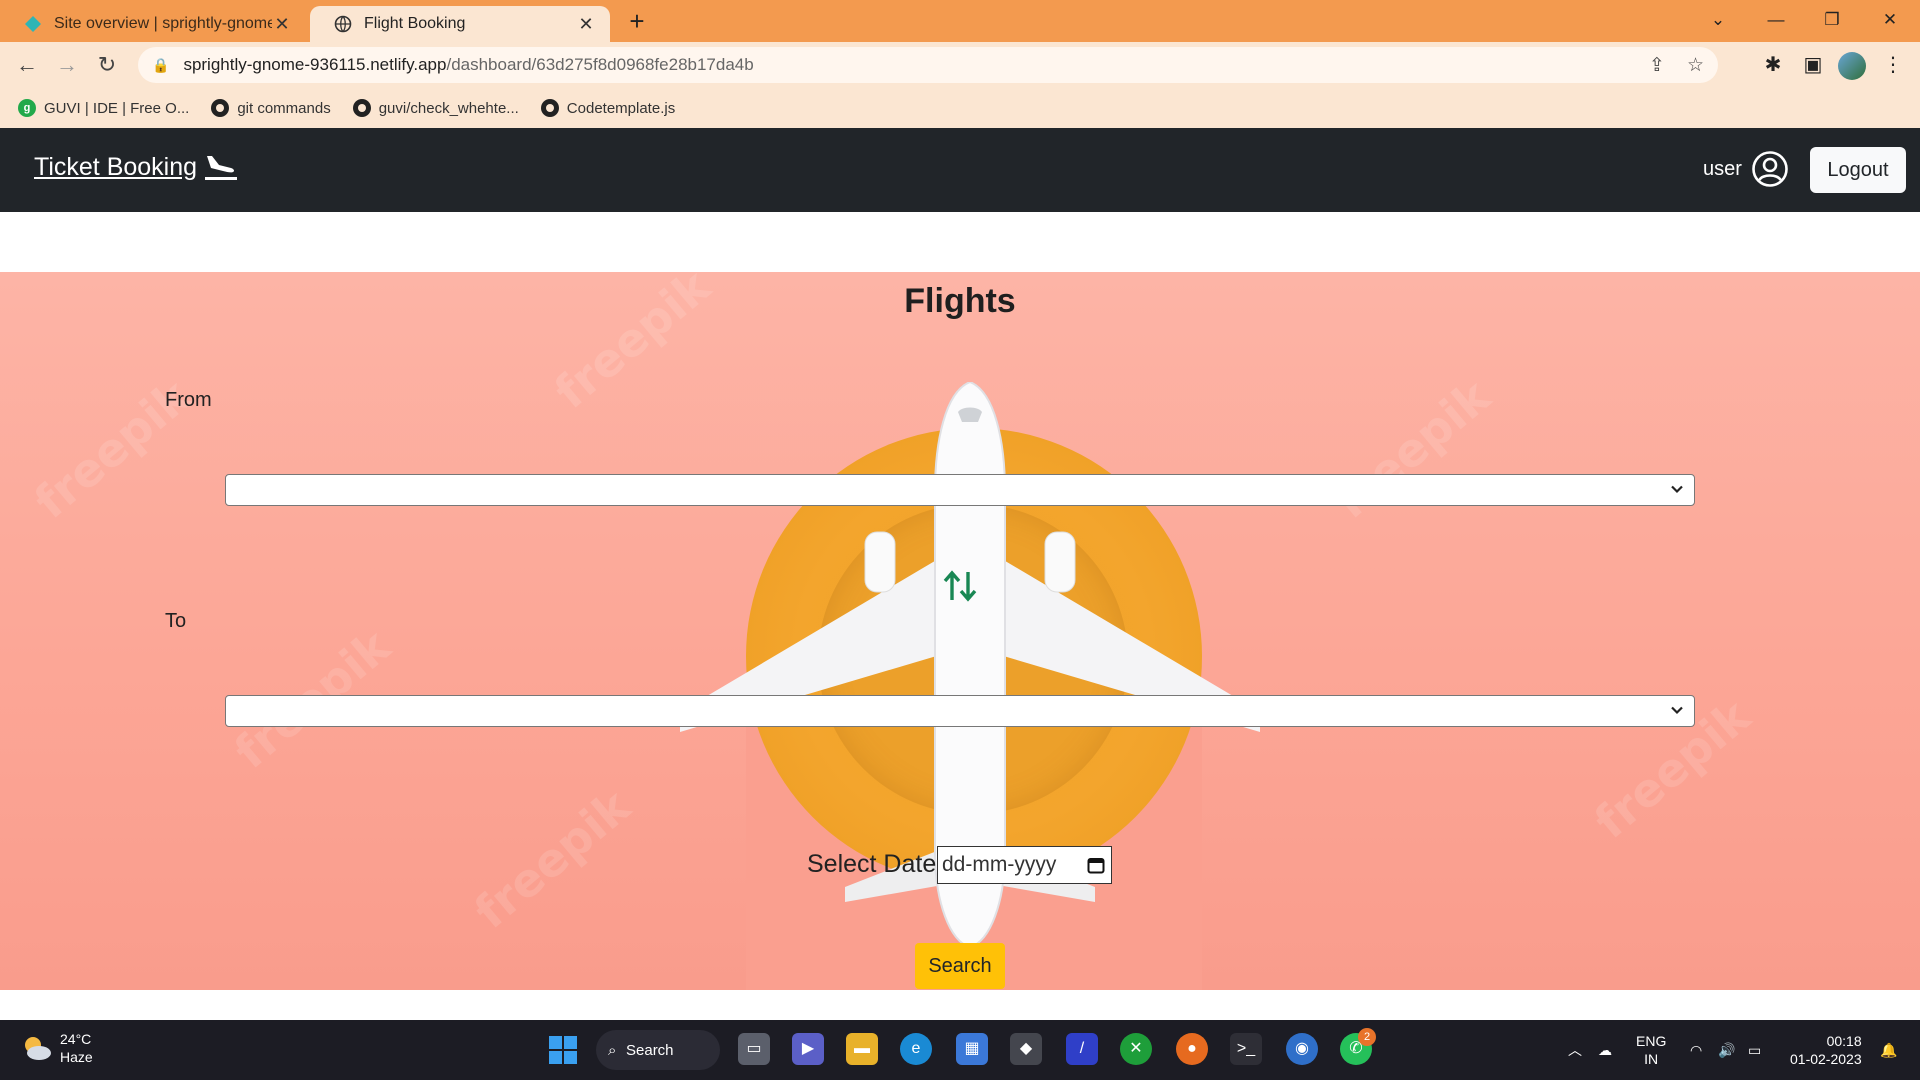 The height and width of the screenshot is (1080, 1920). What do you see at coordinates (960, 711) in the screenshot?
I see `to-select` at bounding box center [960, 711].